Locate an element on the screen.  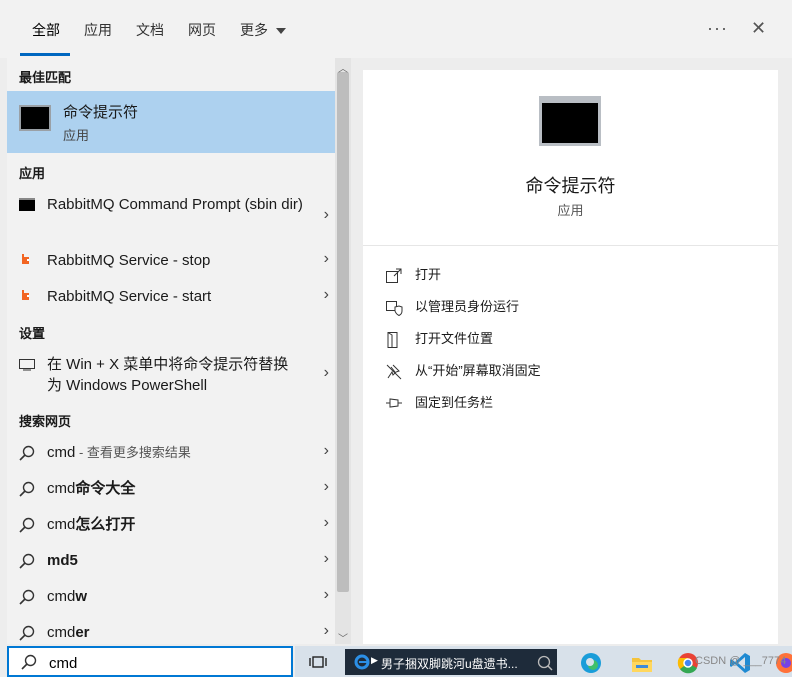
more-options-button: ··· is located at coordinates (717, 28).